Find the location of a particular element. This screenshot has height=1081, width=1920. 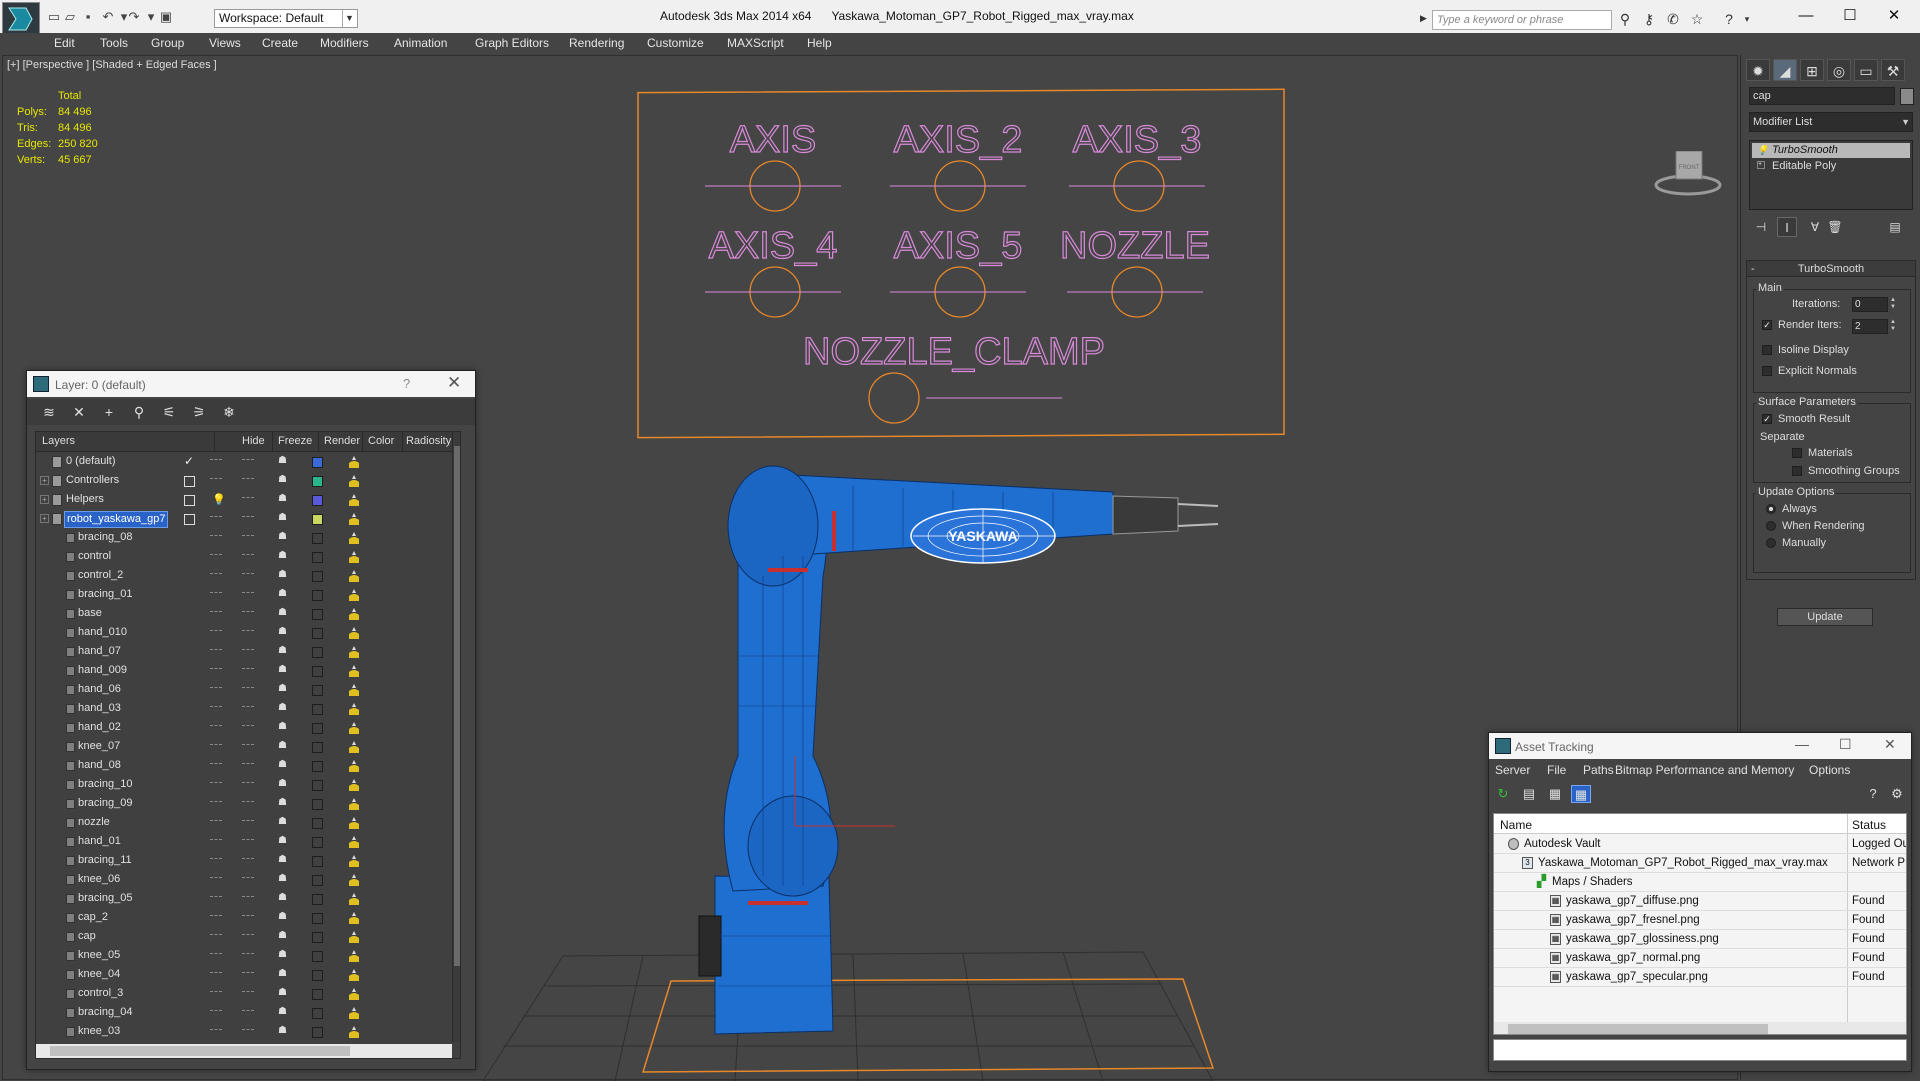

asset-row: ▦ yaskawa_gp7_normal.png Found is located at coordinates (1700, 958).